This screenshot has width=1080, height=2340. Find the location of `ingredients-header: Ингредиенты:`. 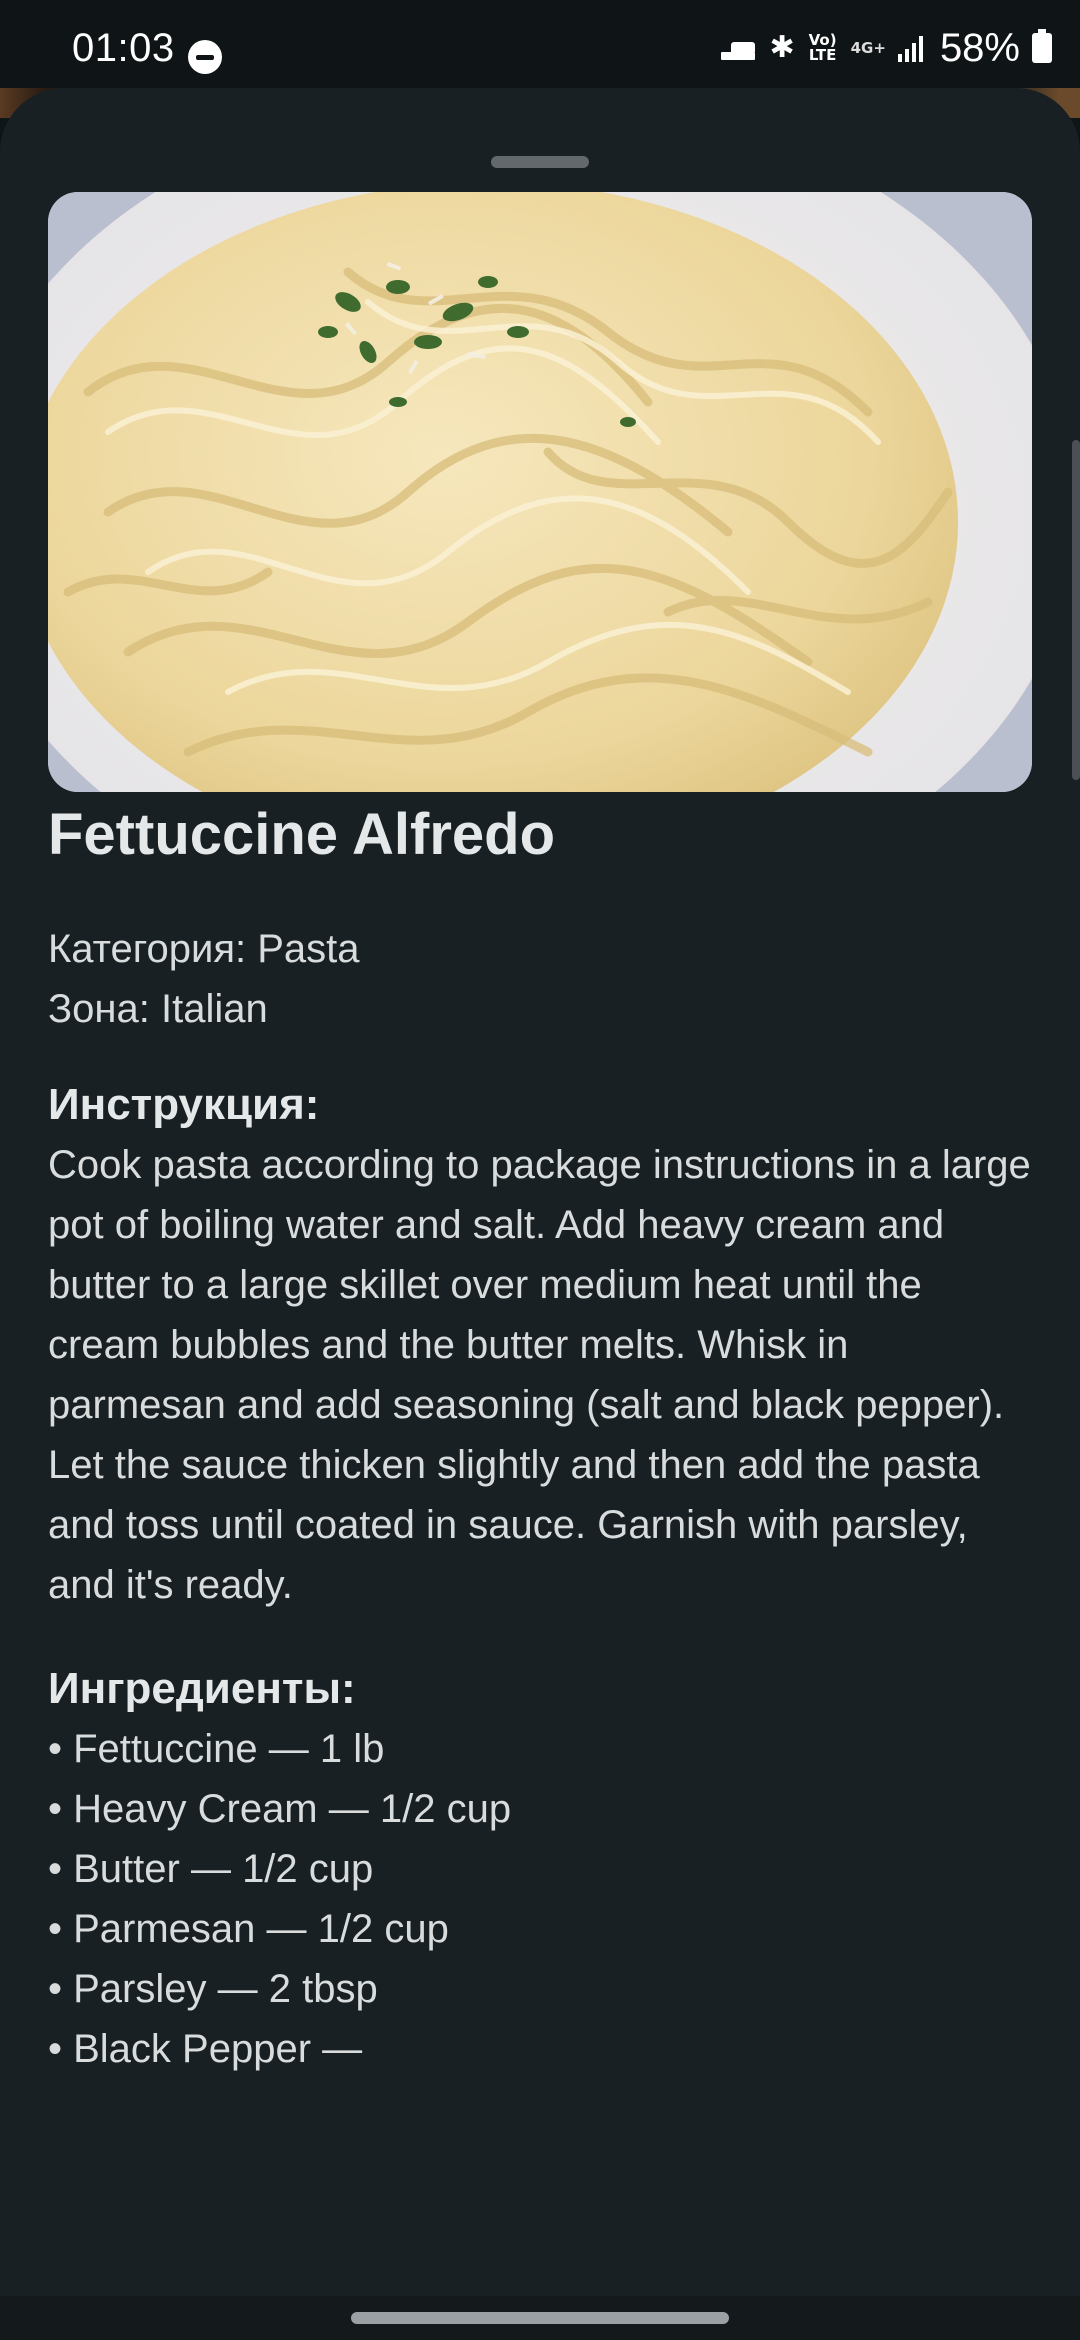

ingredients-header: Ингредиенты: is located at coordinates (202, 1688).